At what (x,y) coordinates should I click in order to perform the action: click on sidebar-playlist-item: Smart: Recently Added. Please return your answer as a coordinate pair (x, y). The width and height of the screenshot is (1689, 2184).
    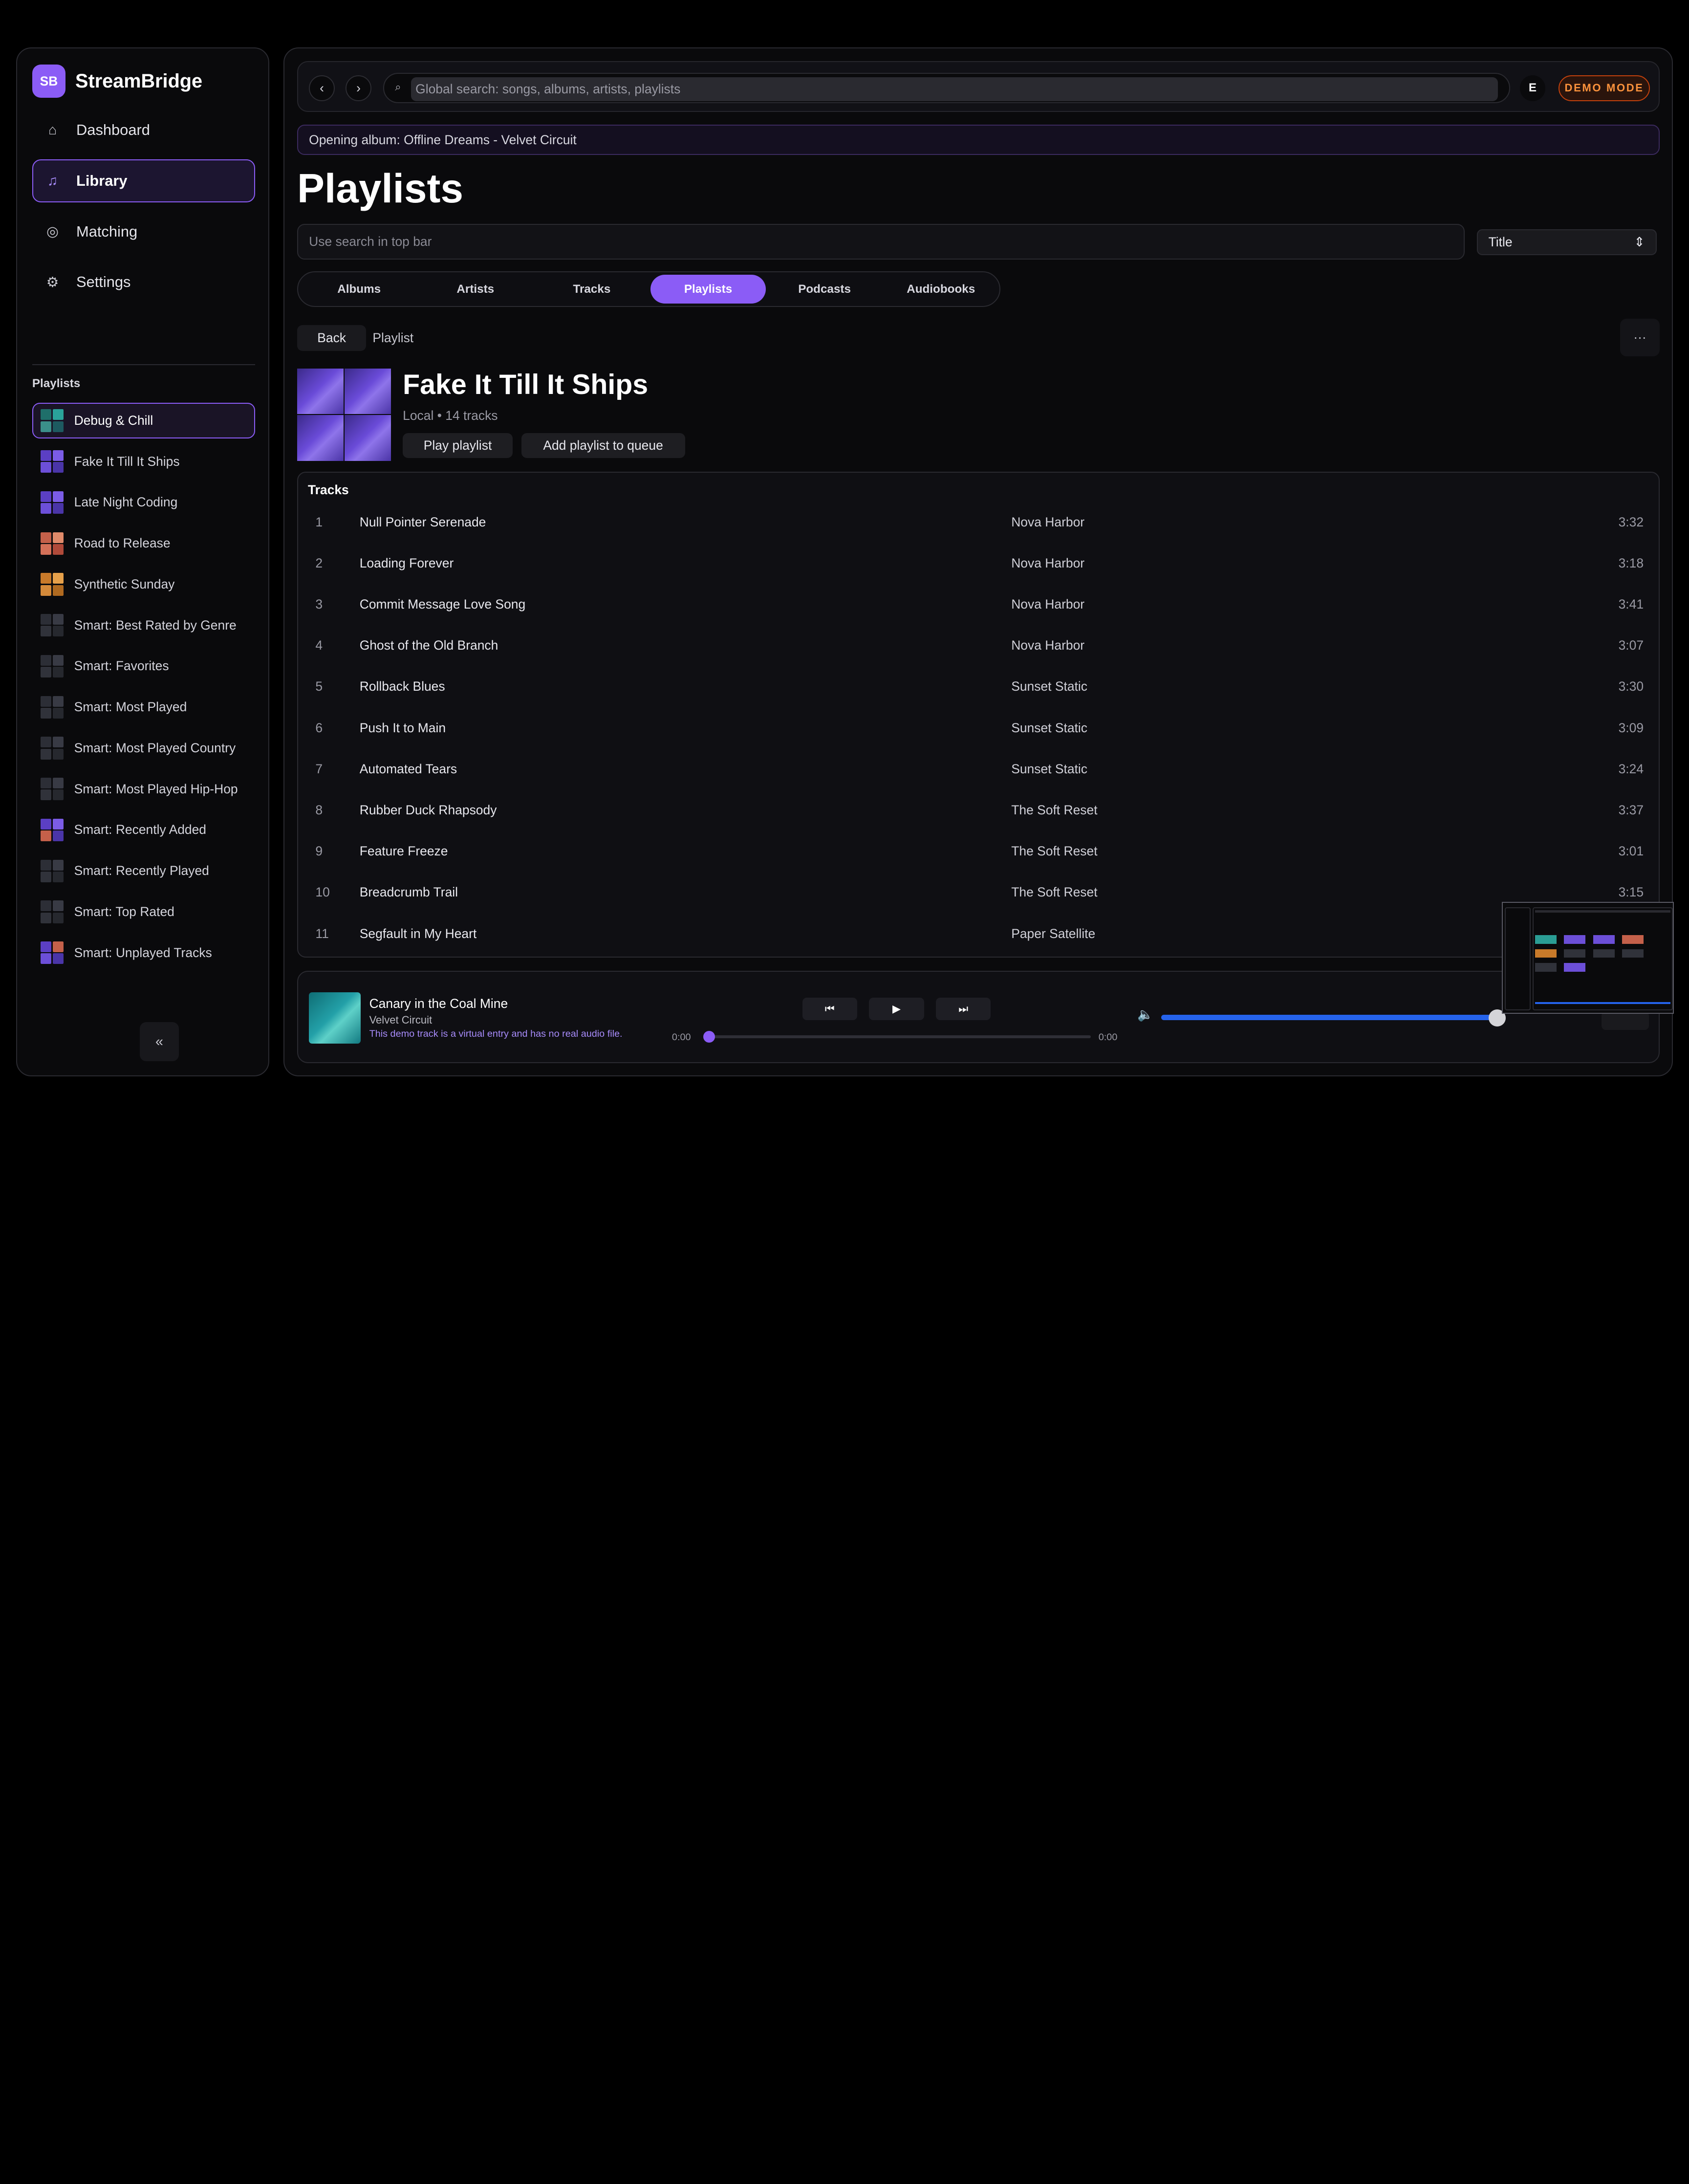
    Looking at the image, I should click on (143, 830).